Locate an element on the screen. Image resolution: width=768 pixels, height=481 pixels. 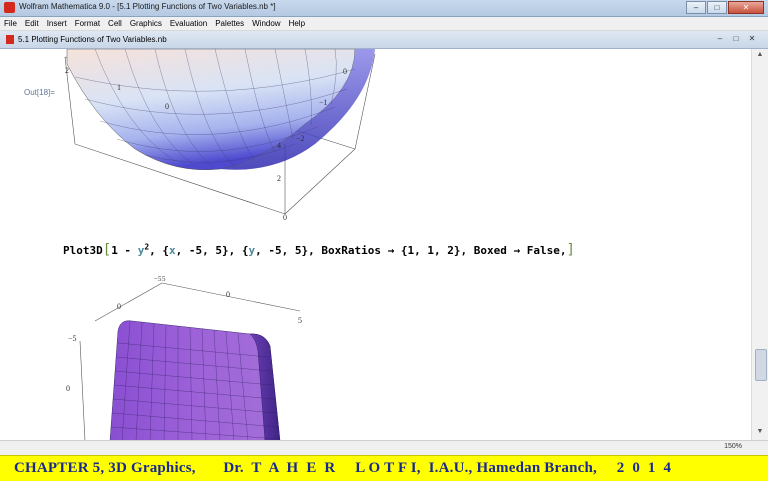
notebook-close-button: ✕ is located at coordinates (752, 39).